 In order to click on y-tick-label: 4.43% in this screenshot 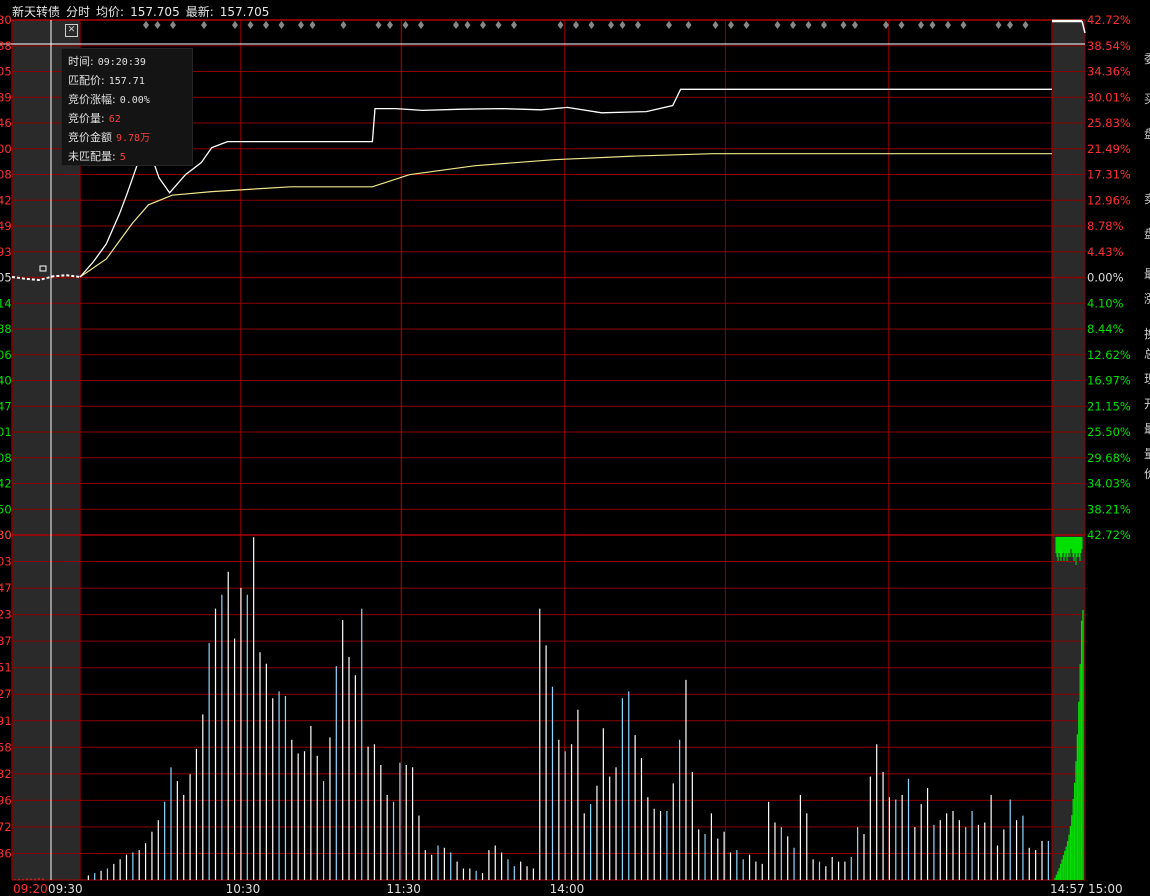, I will do `click(1105, 252)`.